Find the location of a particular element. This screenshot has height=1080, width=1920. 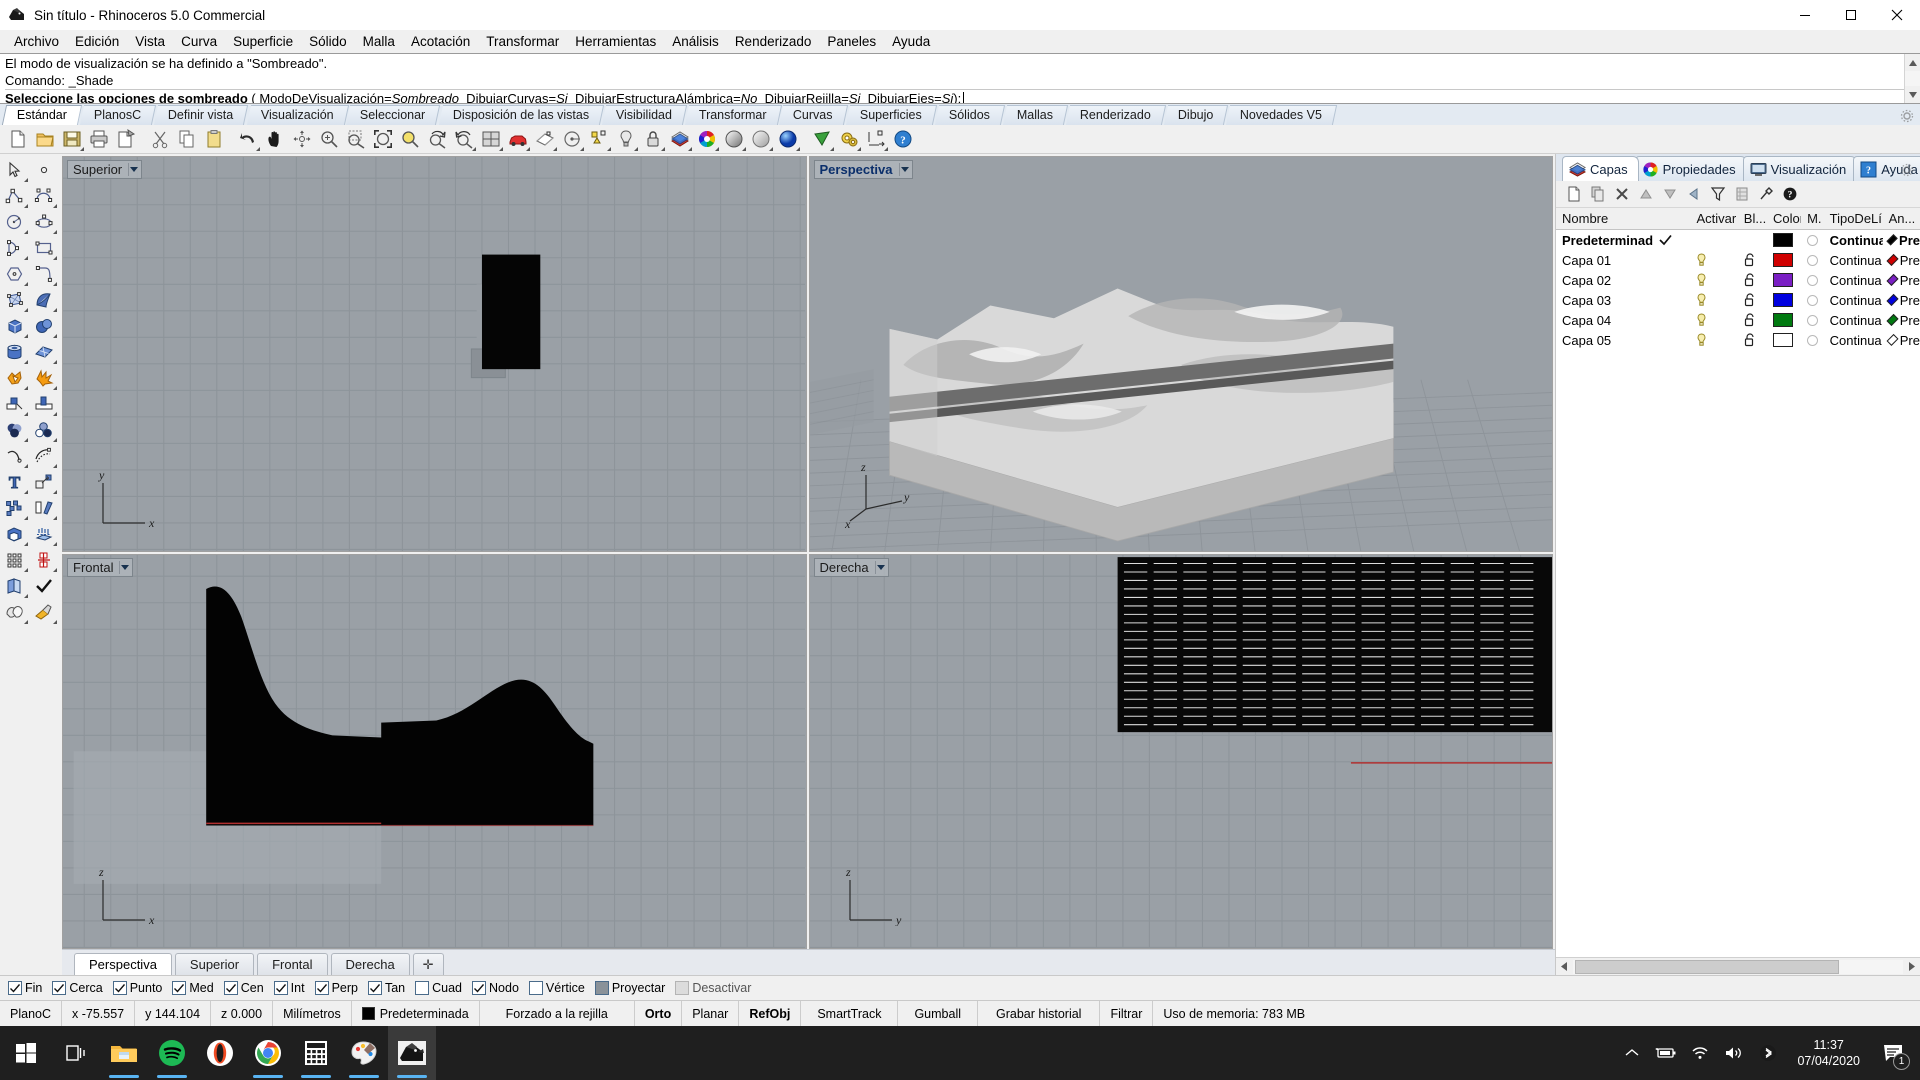

scale-icon is located at coordinates (43, 482).